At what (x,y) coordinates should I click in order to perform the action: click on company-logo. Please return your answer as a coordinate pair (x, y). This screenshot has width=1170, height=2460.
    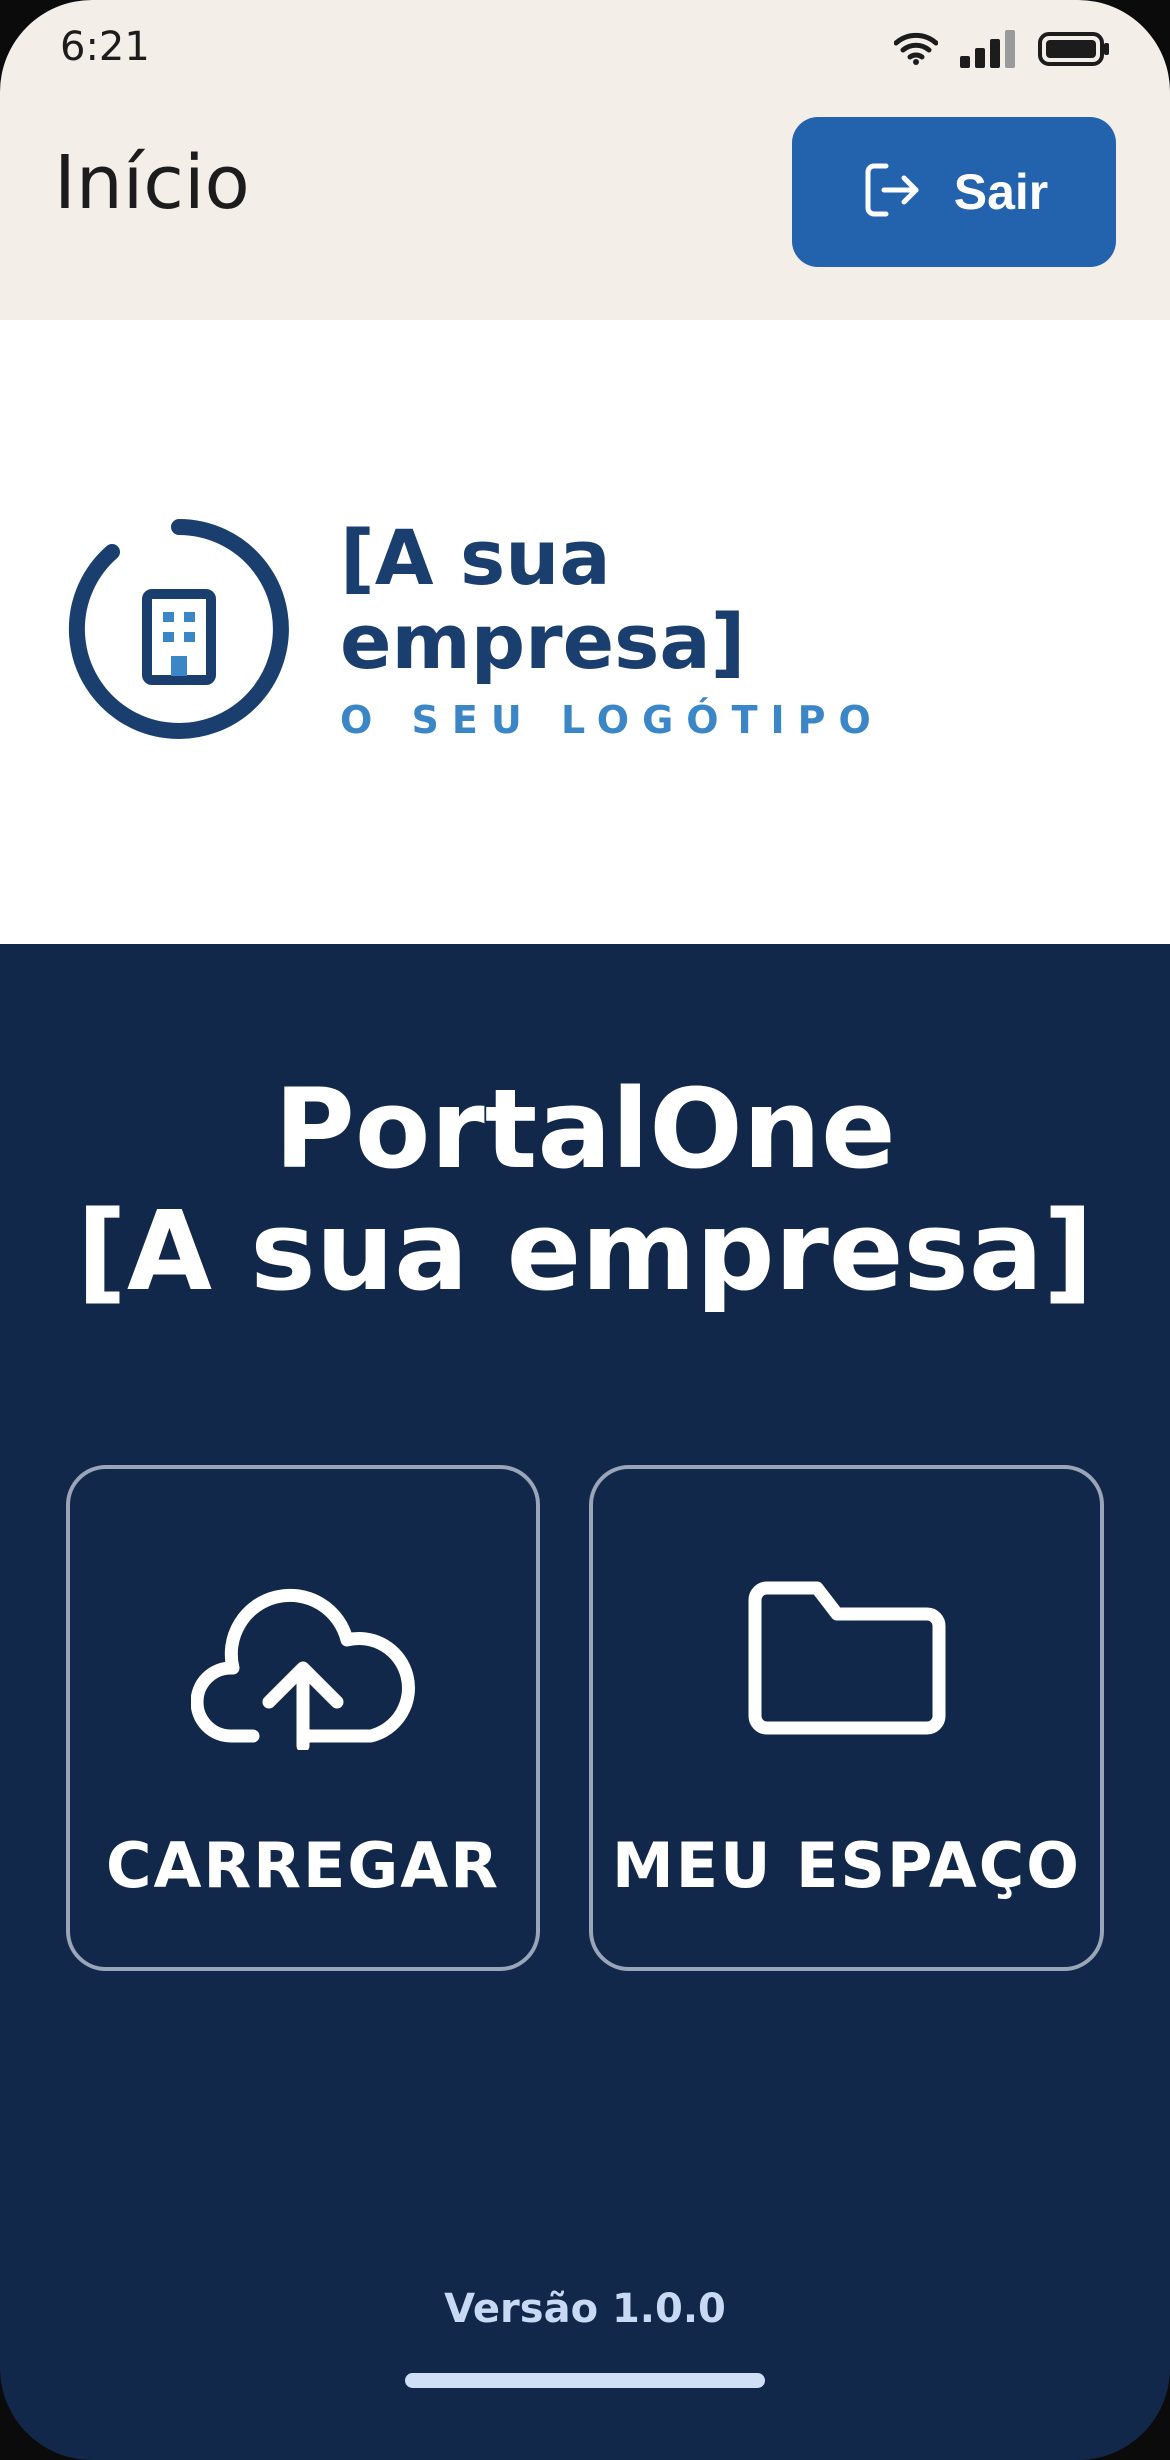
    Looking at the image, I should click on (179, 629).